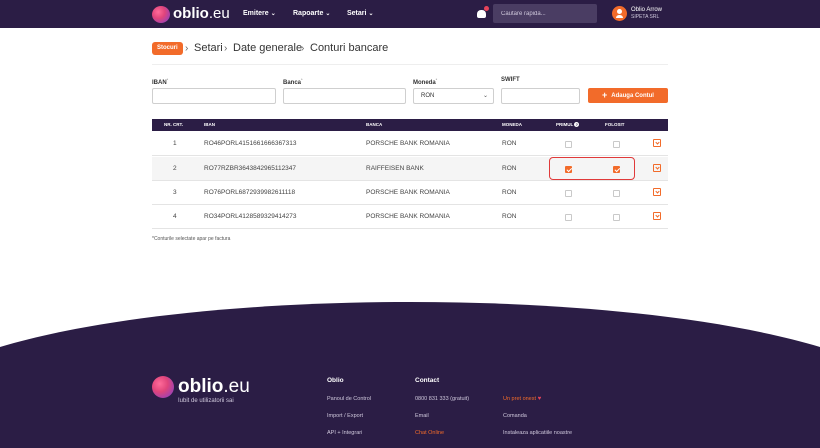 This screenshot has height=448, width=820. I want to click on cell-nr: 2, so click(175, 168).